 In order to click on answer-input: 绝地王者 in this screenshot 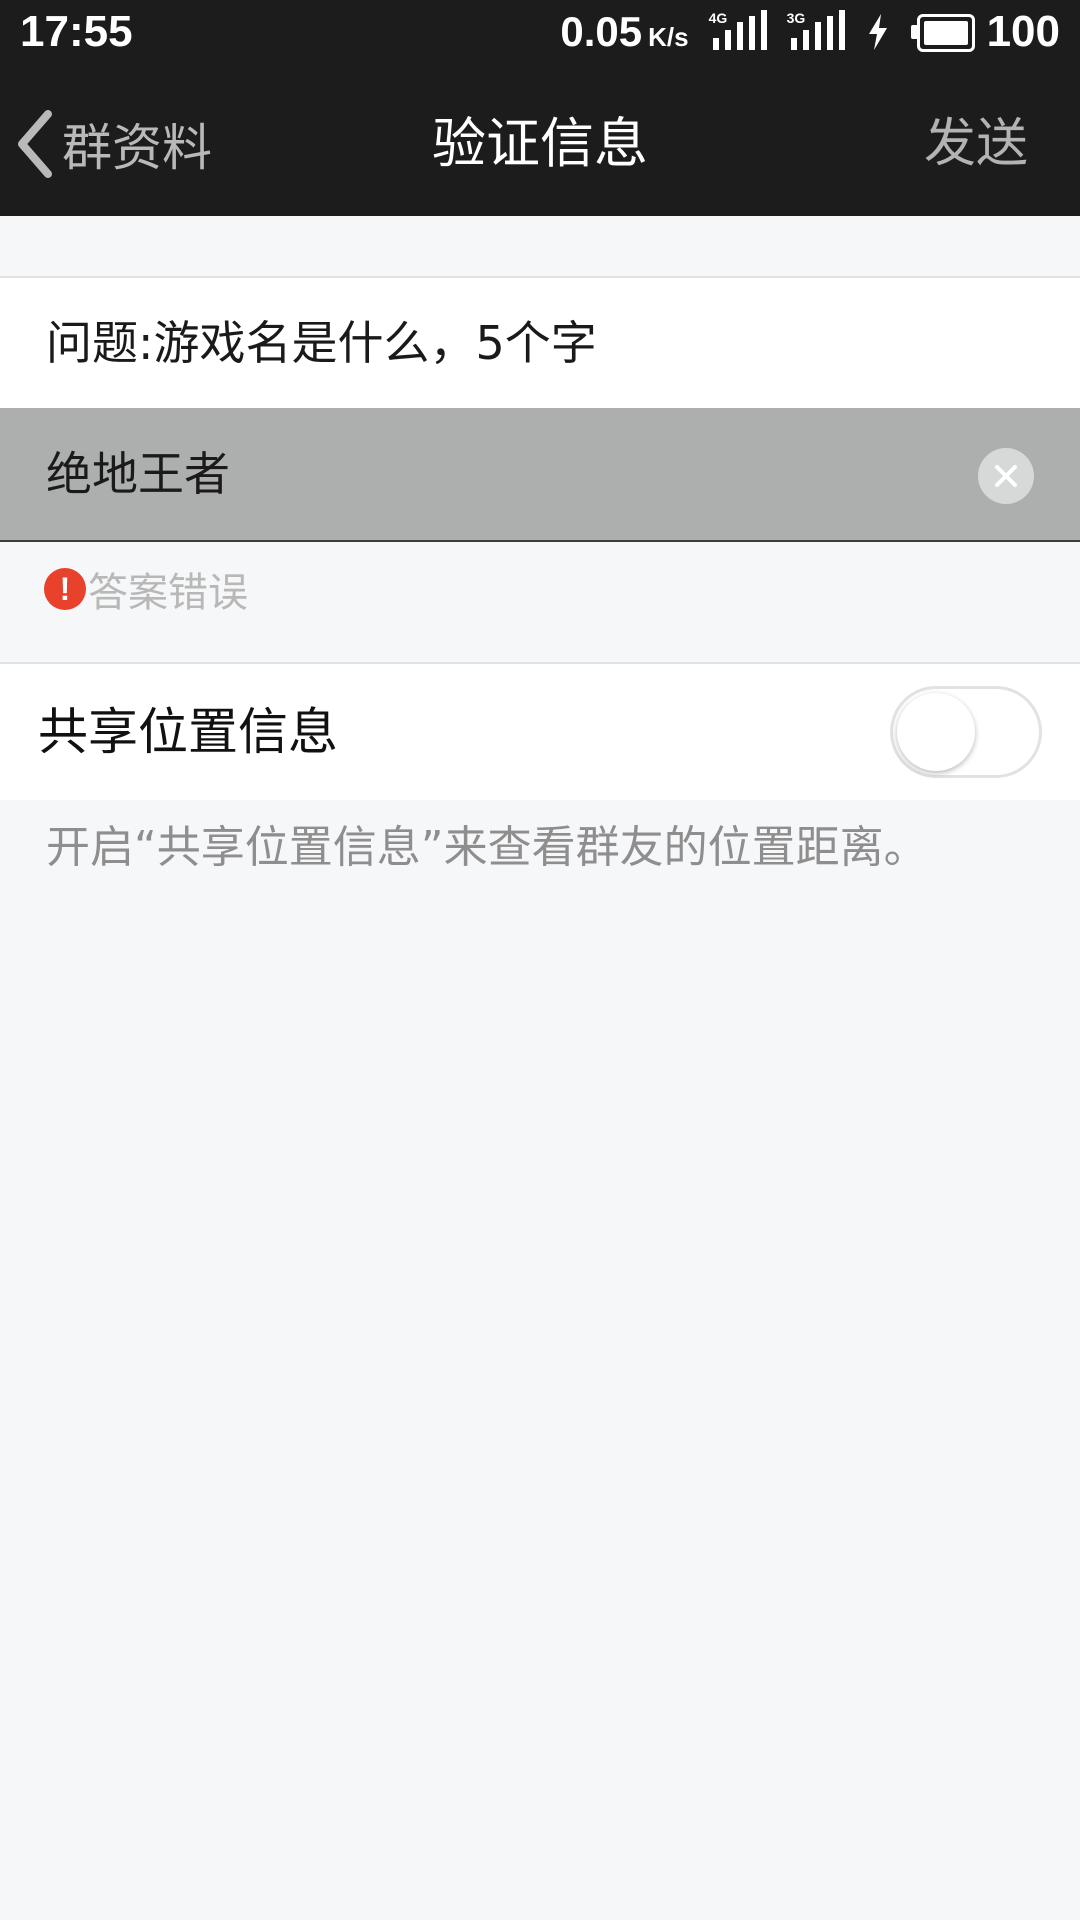, I will do `click(496, 474)`.